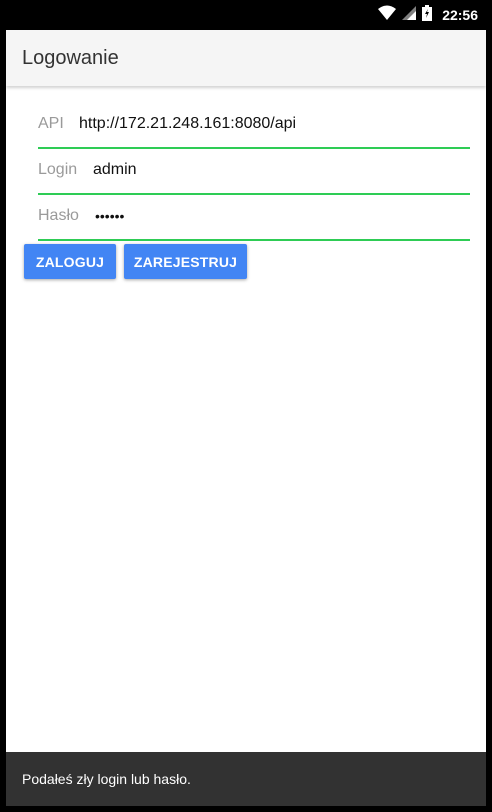  What do you see at coordinates (70, 261) in the screenshot?
I see `login-button: ZALOGUJ` at bounding box center [70, 261].